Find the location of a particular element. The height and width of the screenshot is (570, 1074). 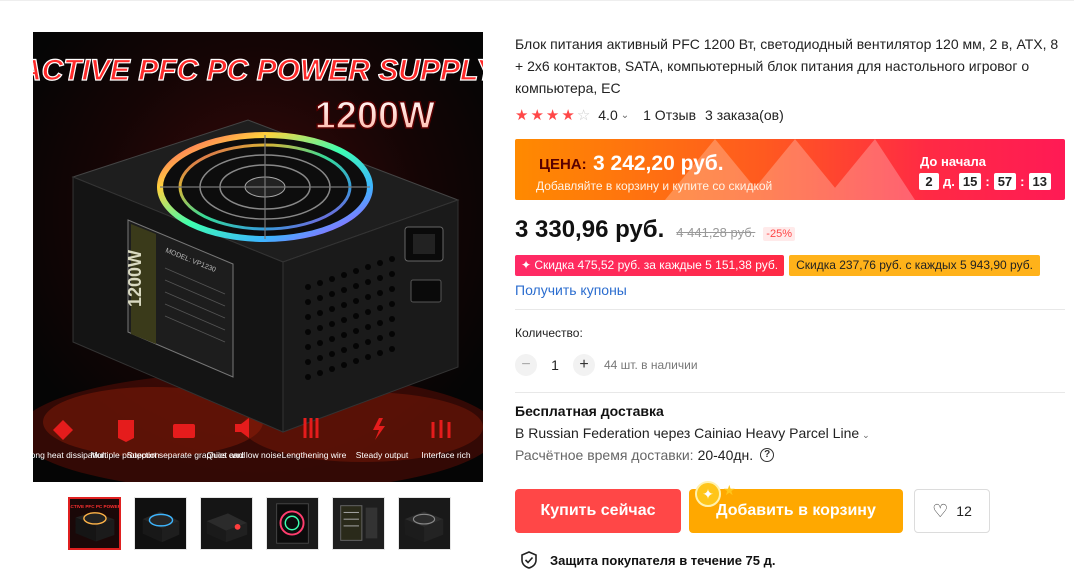

heart-icon: ♡ is located at coordinates (940, 510).